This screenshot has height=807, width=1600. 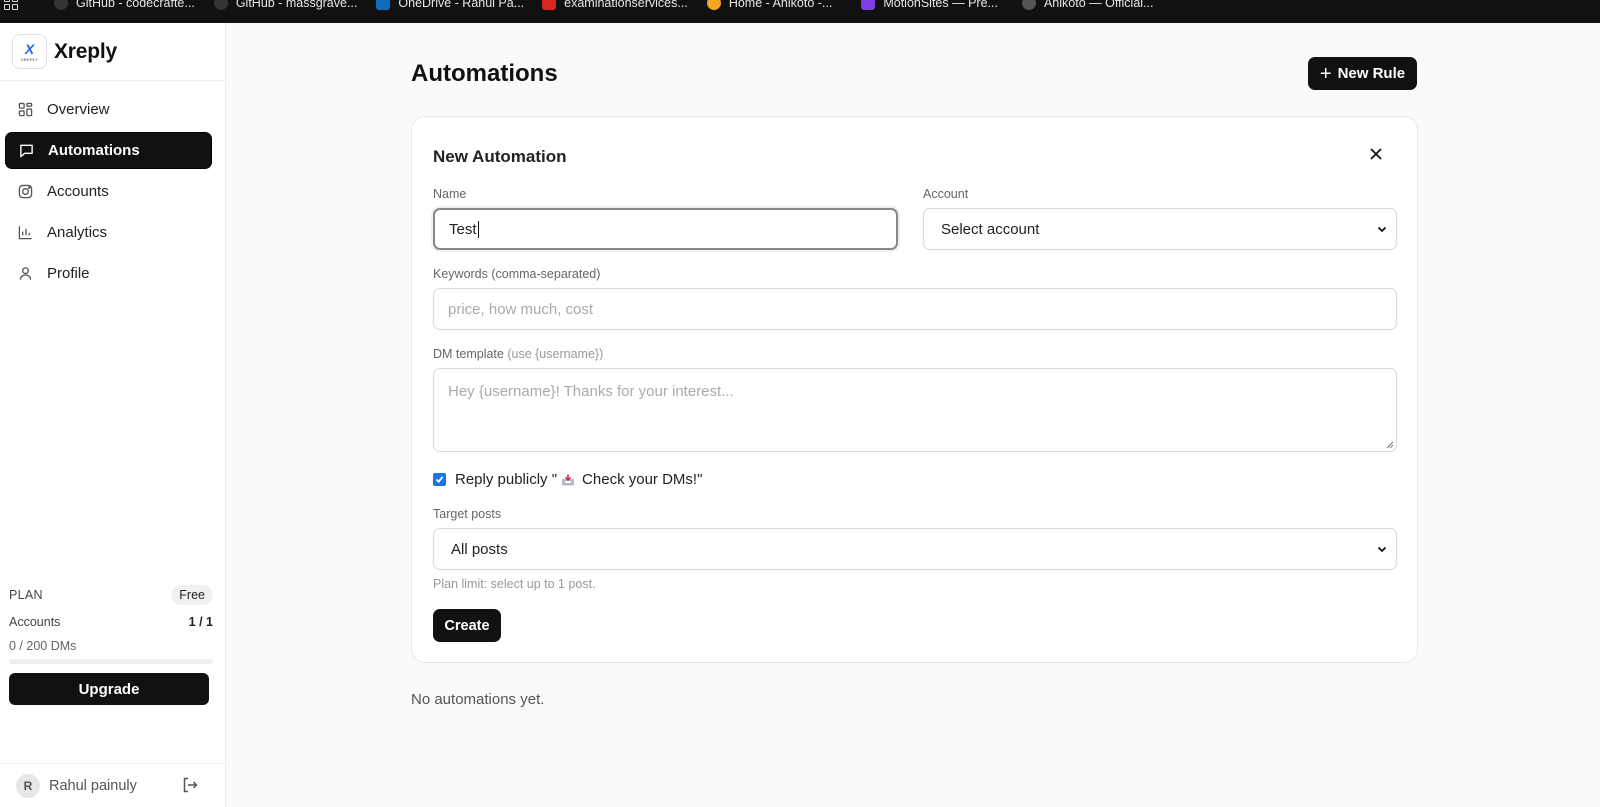 What do you see at coordinates (28, 785) in the screenshot?
I see `avatar: R` at bounding box center [28, 785].